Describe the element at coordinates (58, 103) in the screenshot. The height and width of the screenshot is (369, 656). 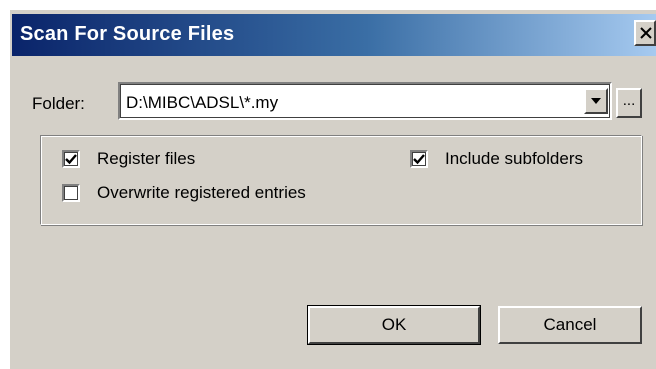
I see `folder-label: Folder:` at that location.